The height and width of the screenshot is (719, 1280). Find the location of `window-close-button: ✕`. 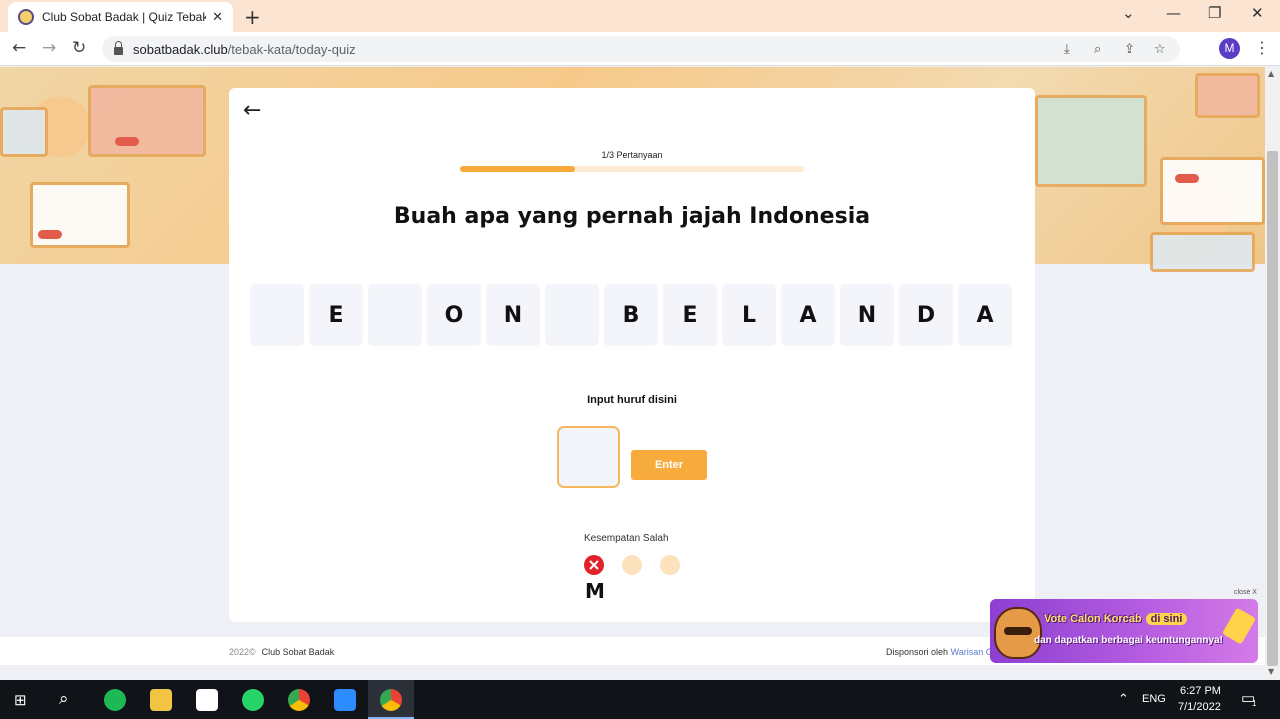

window-close-button: ✕ is located at coordinates (1257, 13).